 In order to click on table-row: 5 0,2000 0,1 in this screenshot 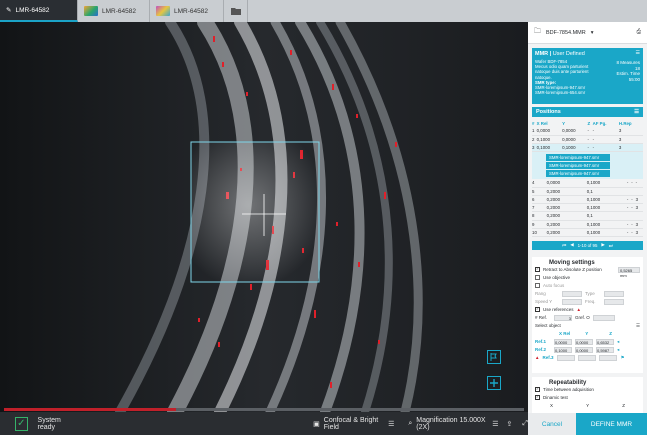, I will do `click(587, 191)`.